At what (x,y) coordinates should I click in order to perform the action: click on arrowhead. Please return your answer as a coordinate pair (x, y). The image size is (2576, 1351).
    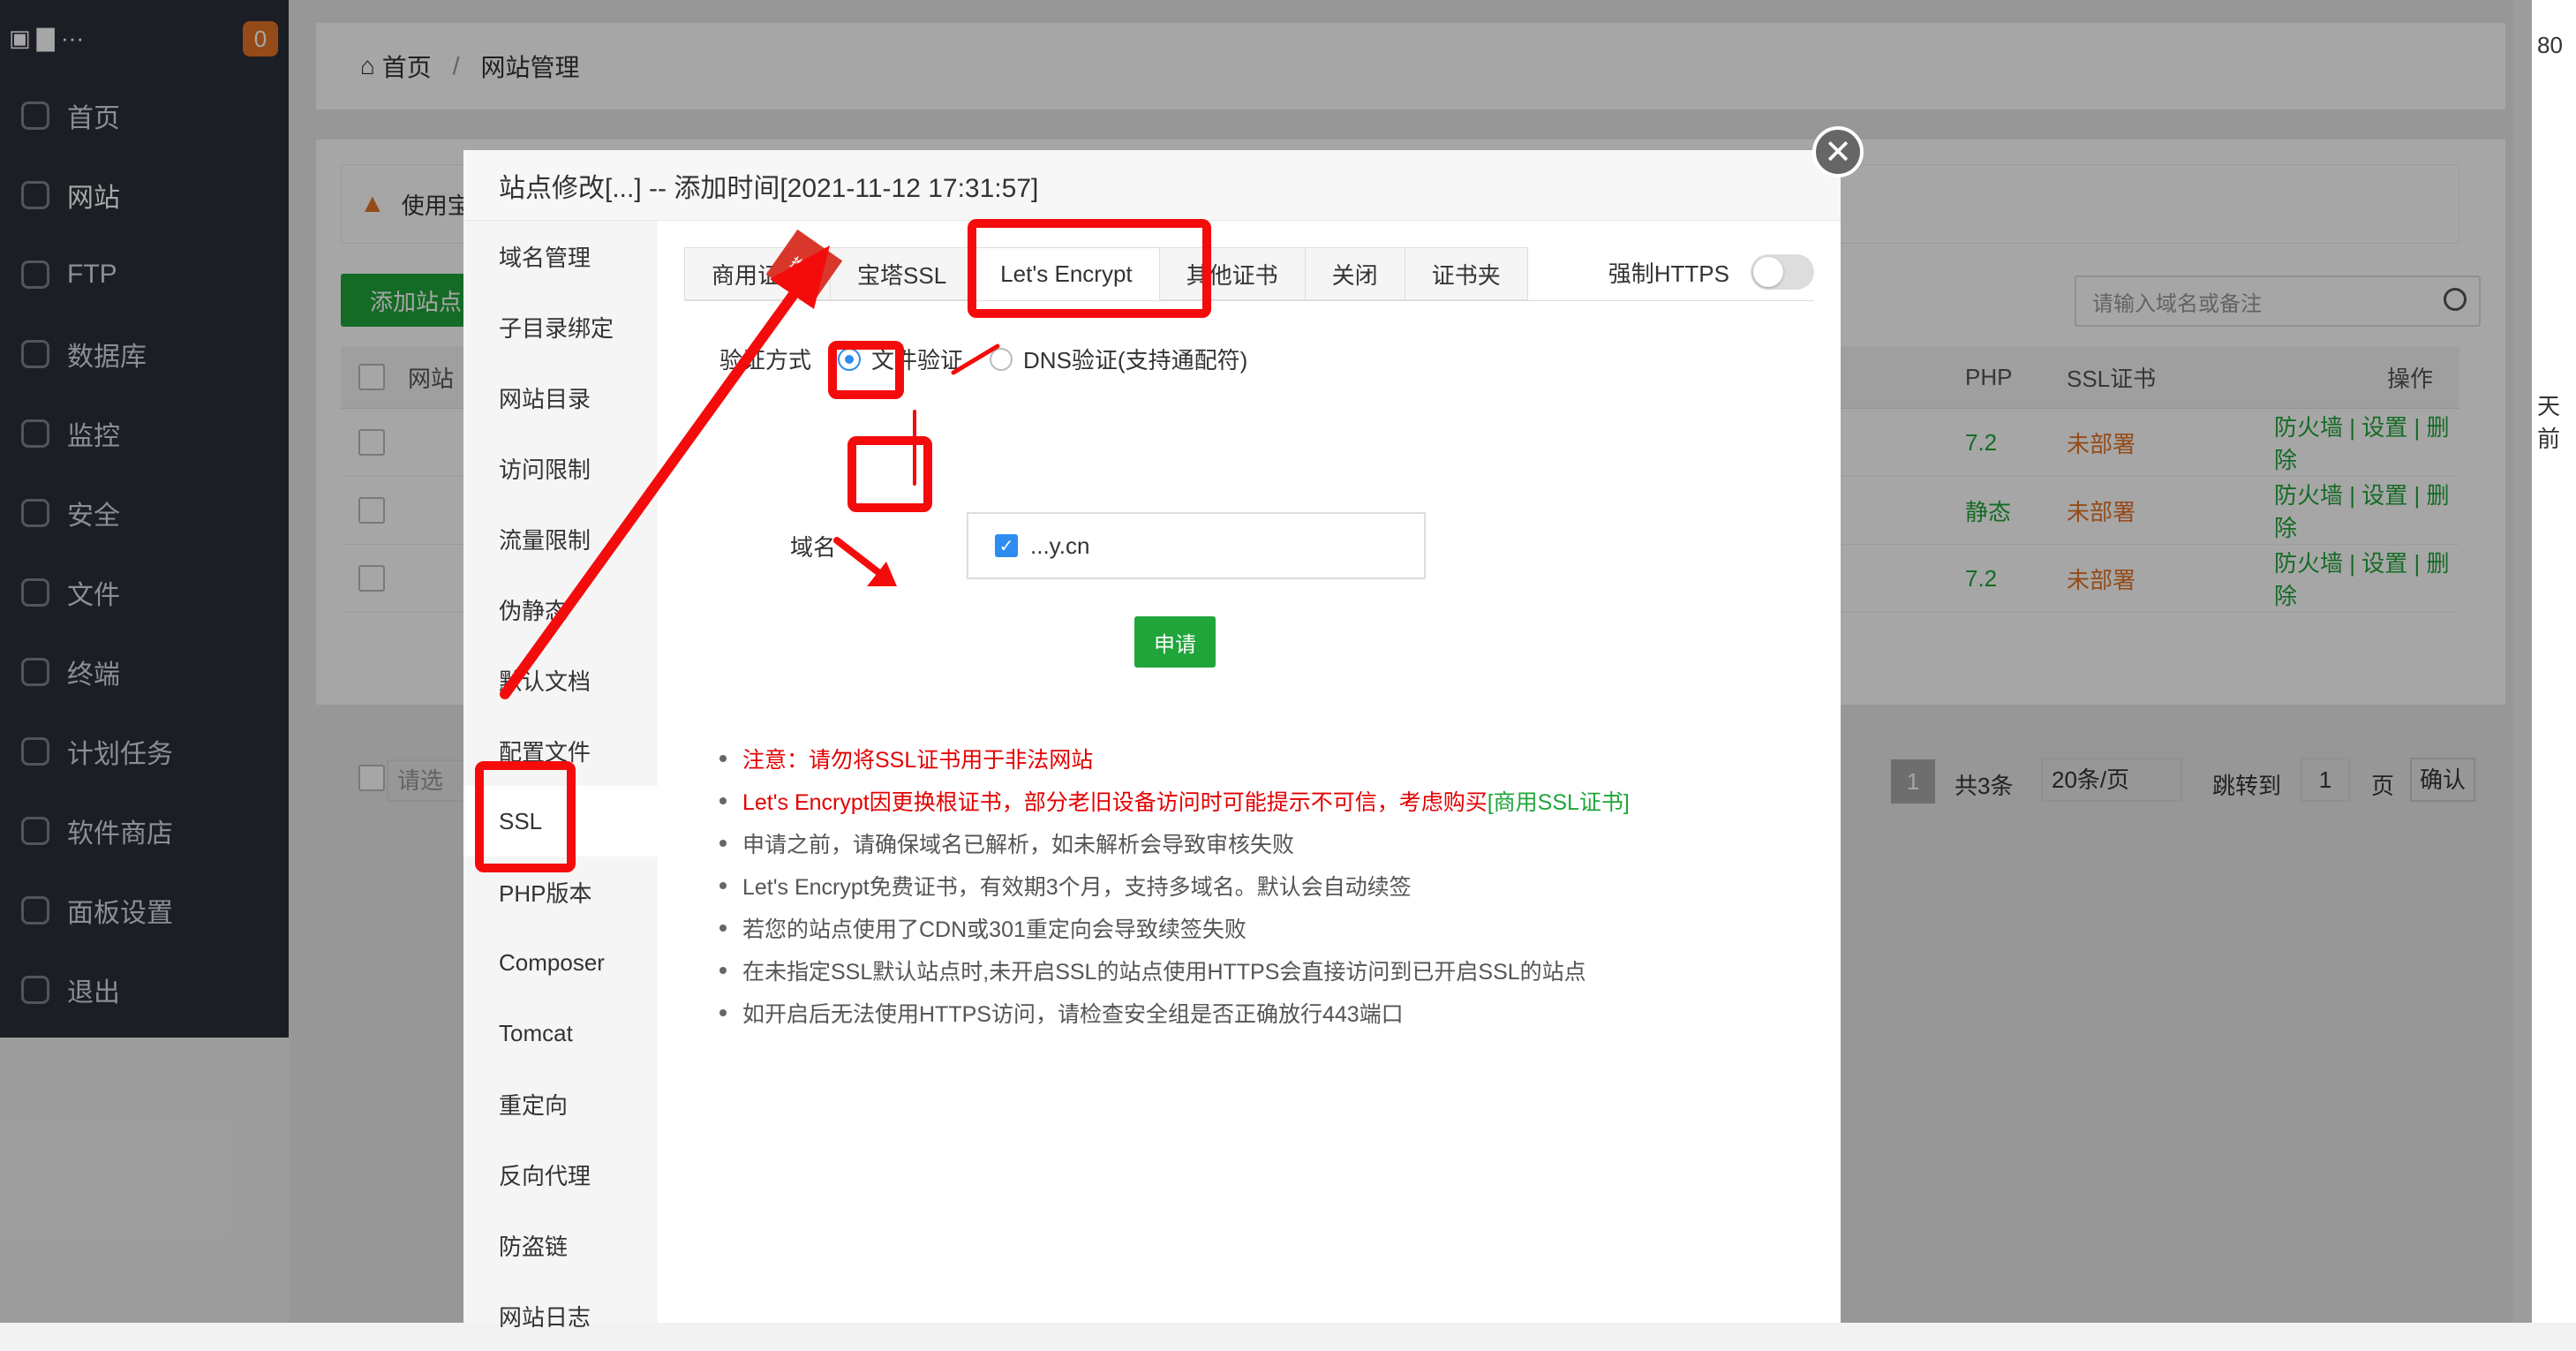
    Looking at the image, I should click on (800, 277).